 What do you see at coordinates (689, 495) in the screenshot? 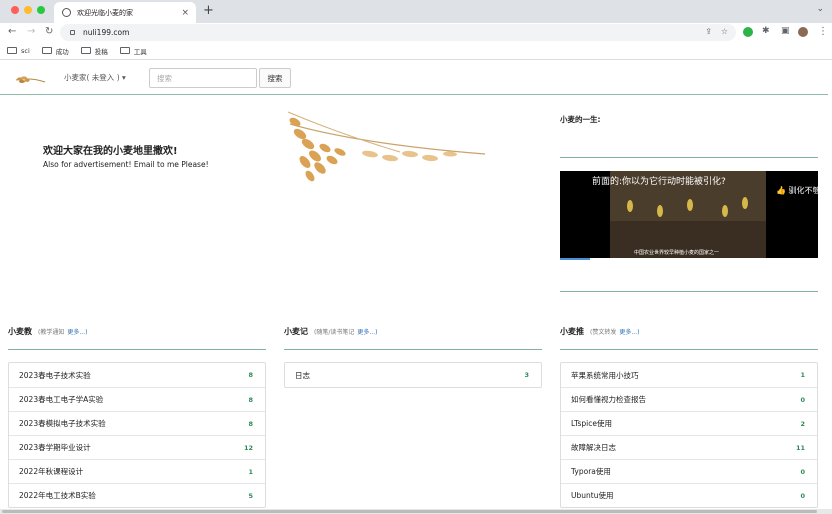
I see `list-item: Ubuntu使用 0` at bounding box center [689, 495].